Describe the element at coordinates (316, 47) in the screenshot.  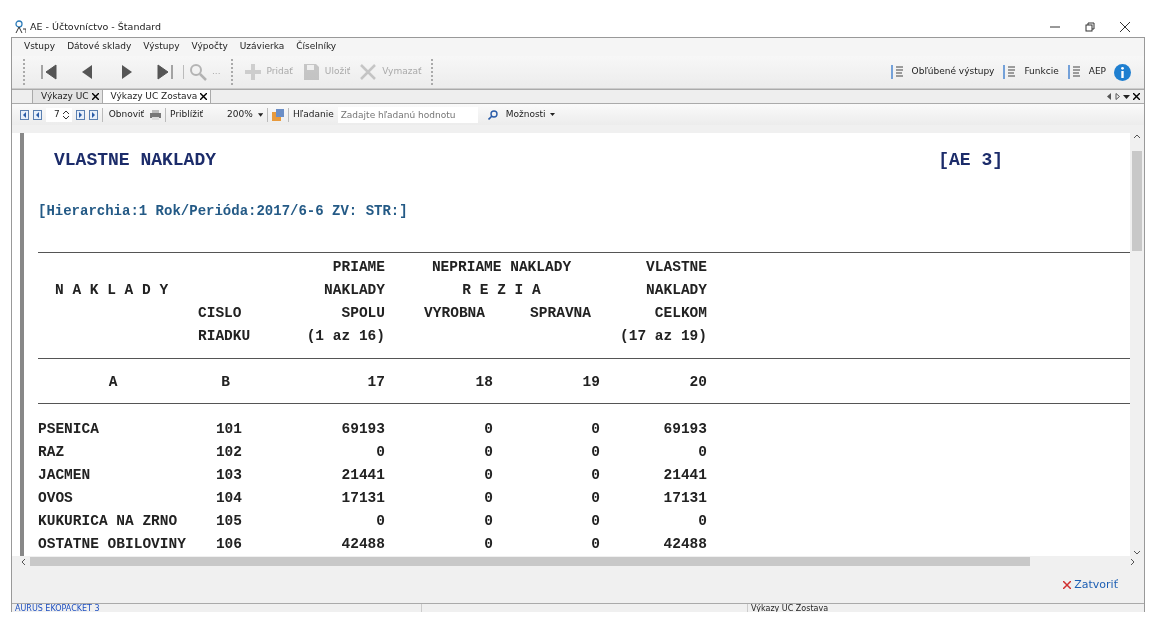
I see `menu-item: Číselníky` at that location.